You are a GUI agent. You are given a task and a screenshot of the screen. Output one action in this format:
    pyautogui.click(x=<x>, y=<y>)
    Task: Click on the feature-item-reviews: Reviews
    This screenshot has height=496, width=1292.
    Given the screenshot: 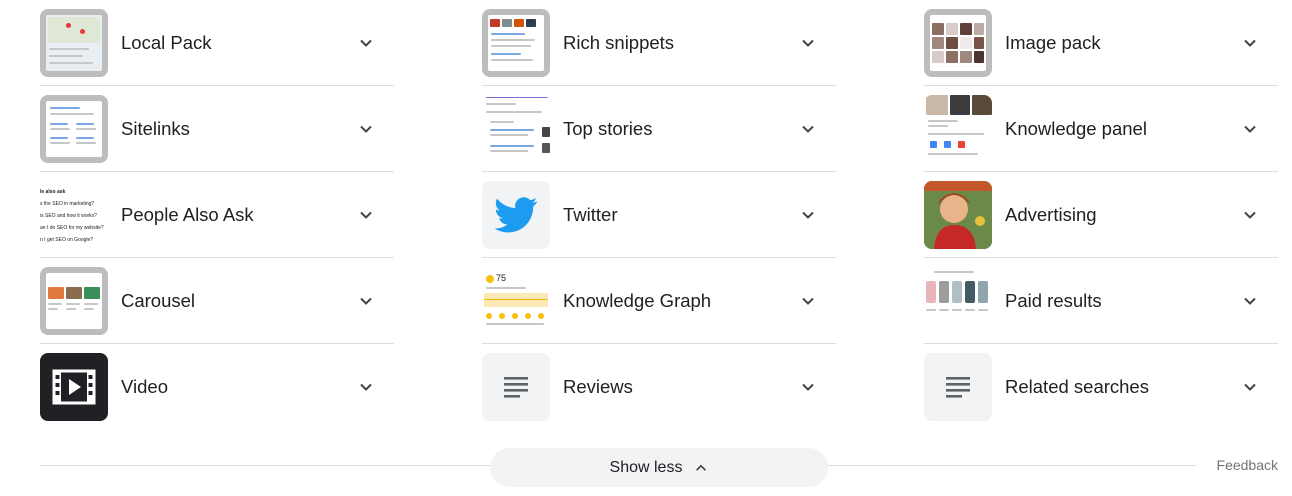 What is the action you would take?
    pyautogui.click(x=659, y=387)
    